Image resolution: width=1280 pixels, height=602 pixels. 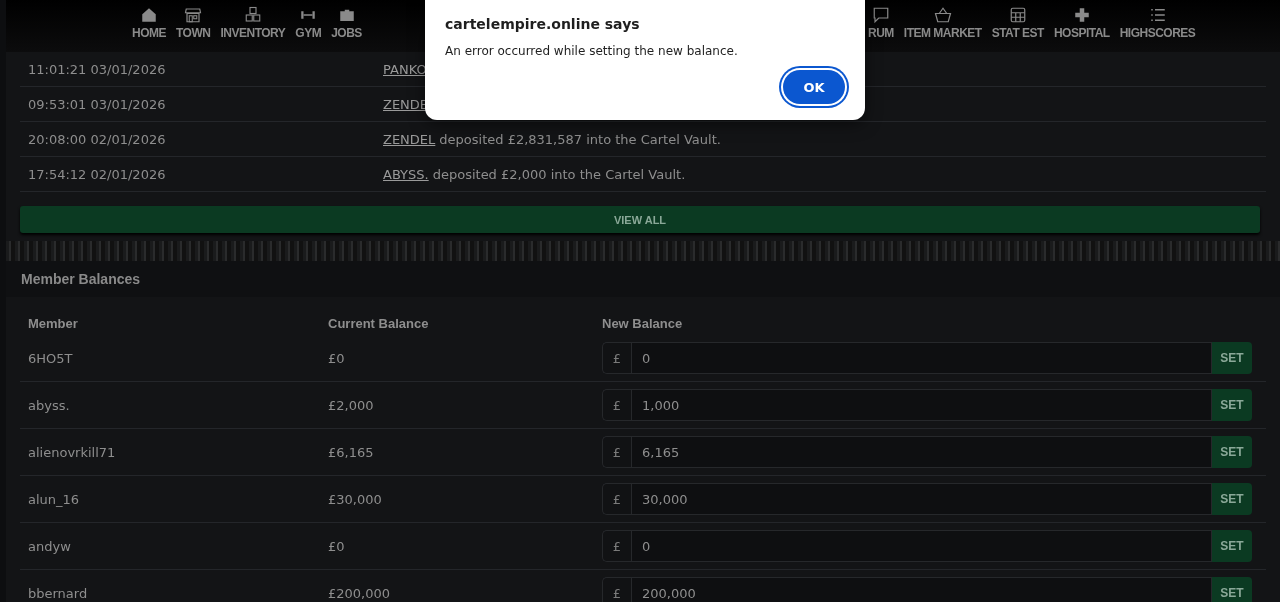 What do you see at coordinates (355, 499) in the screenshot?
I see `current-balance: £30,000` at bounding box center [355, 499].